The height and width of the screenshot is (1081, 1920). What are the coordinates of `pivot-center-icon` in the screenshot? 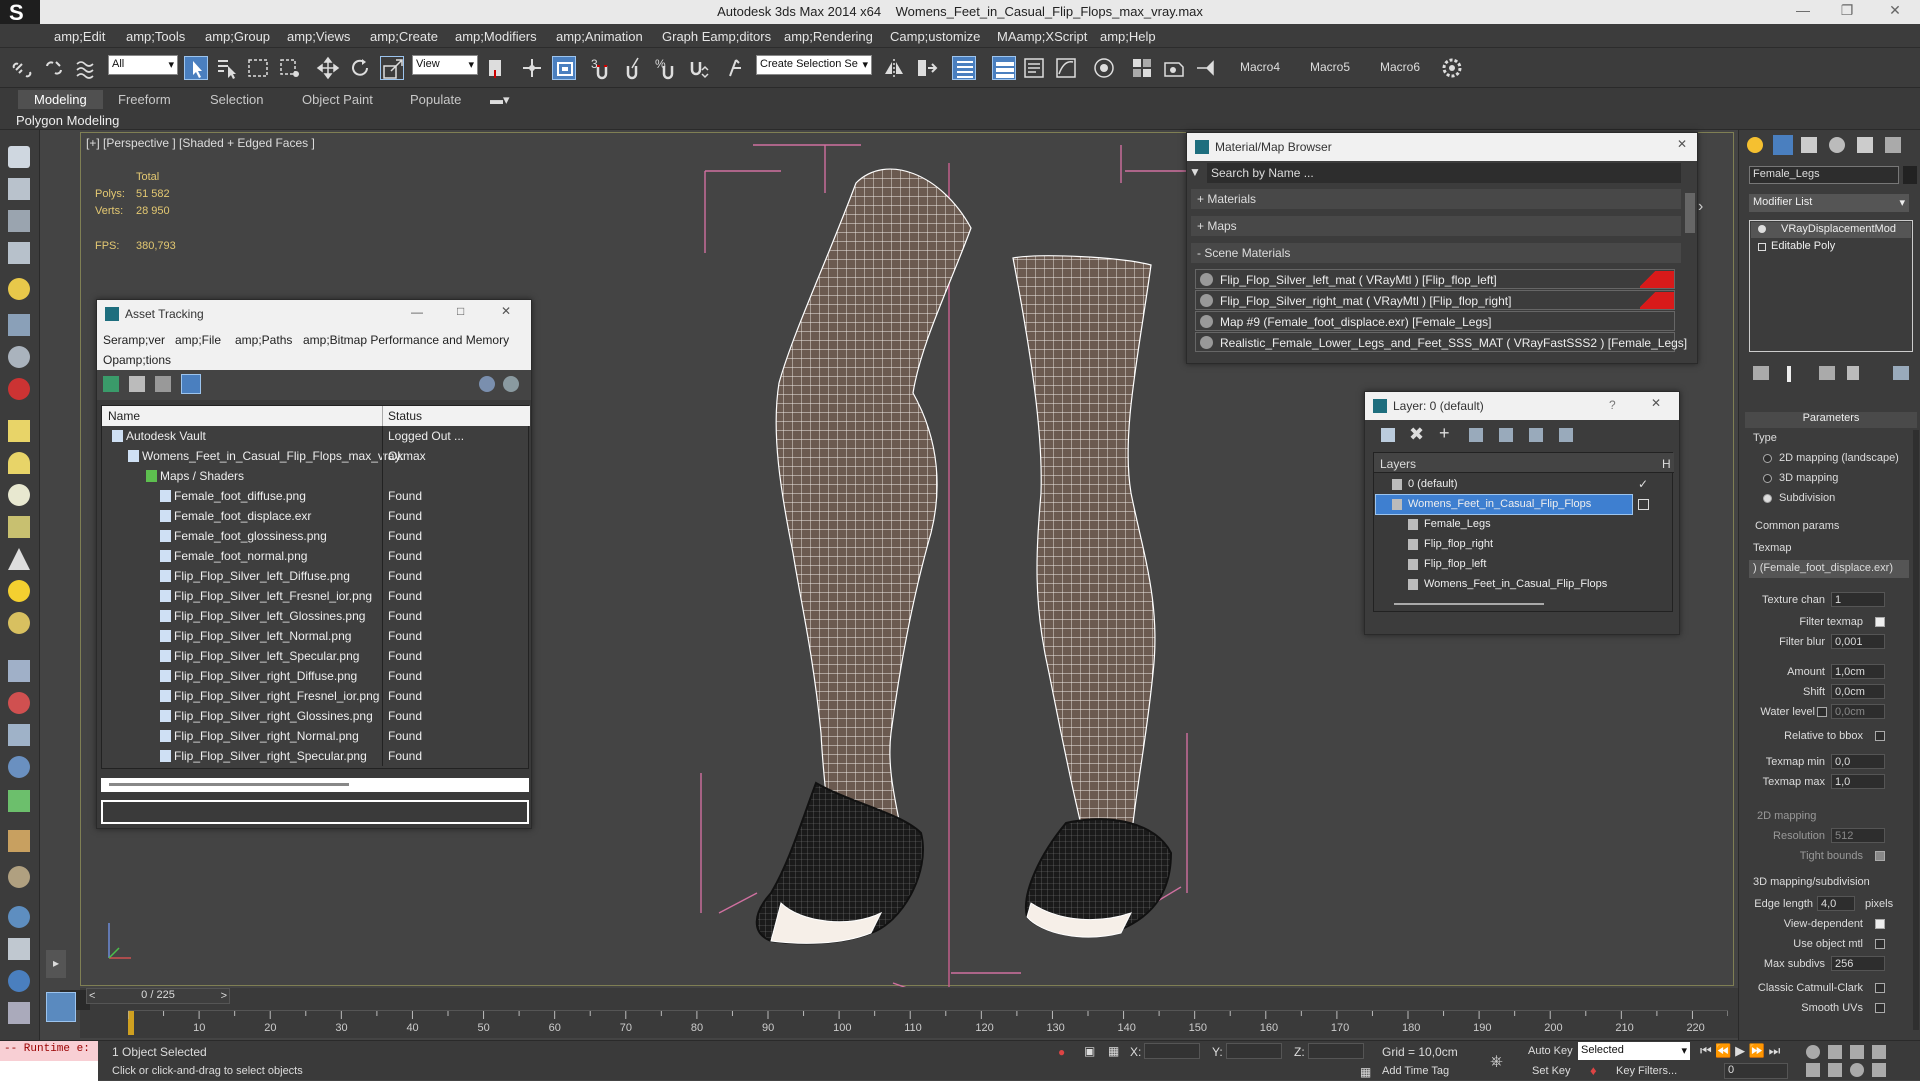 It's located at (496, 68).